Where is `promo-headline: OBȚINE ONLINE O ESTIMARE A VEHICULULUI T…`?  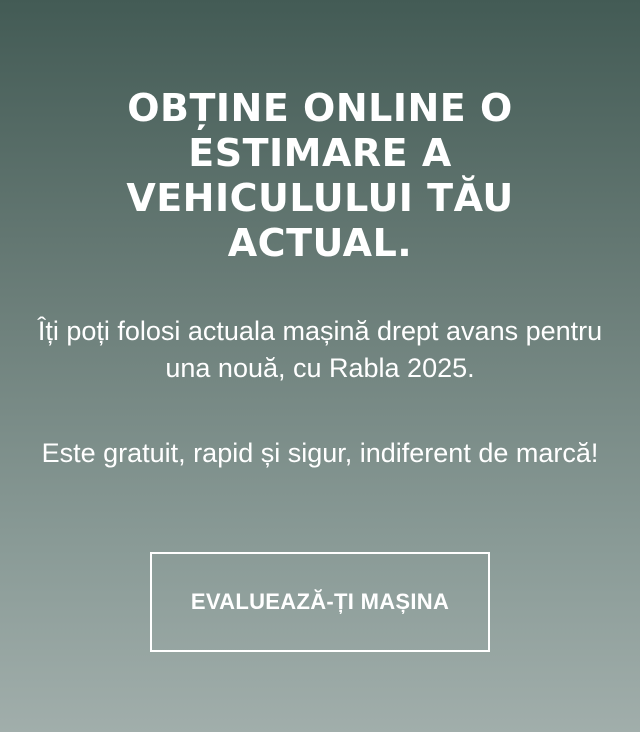
promo-headline: OBȚINE ONLINE O ESTIMARE A VEHICULULUI T… is located at coordinates (320, 175).